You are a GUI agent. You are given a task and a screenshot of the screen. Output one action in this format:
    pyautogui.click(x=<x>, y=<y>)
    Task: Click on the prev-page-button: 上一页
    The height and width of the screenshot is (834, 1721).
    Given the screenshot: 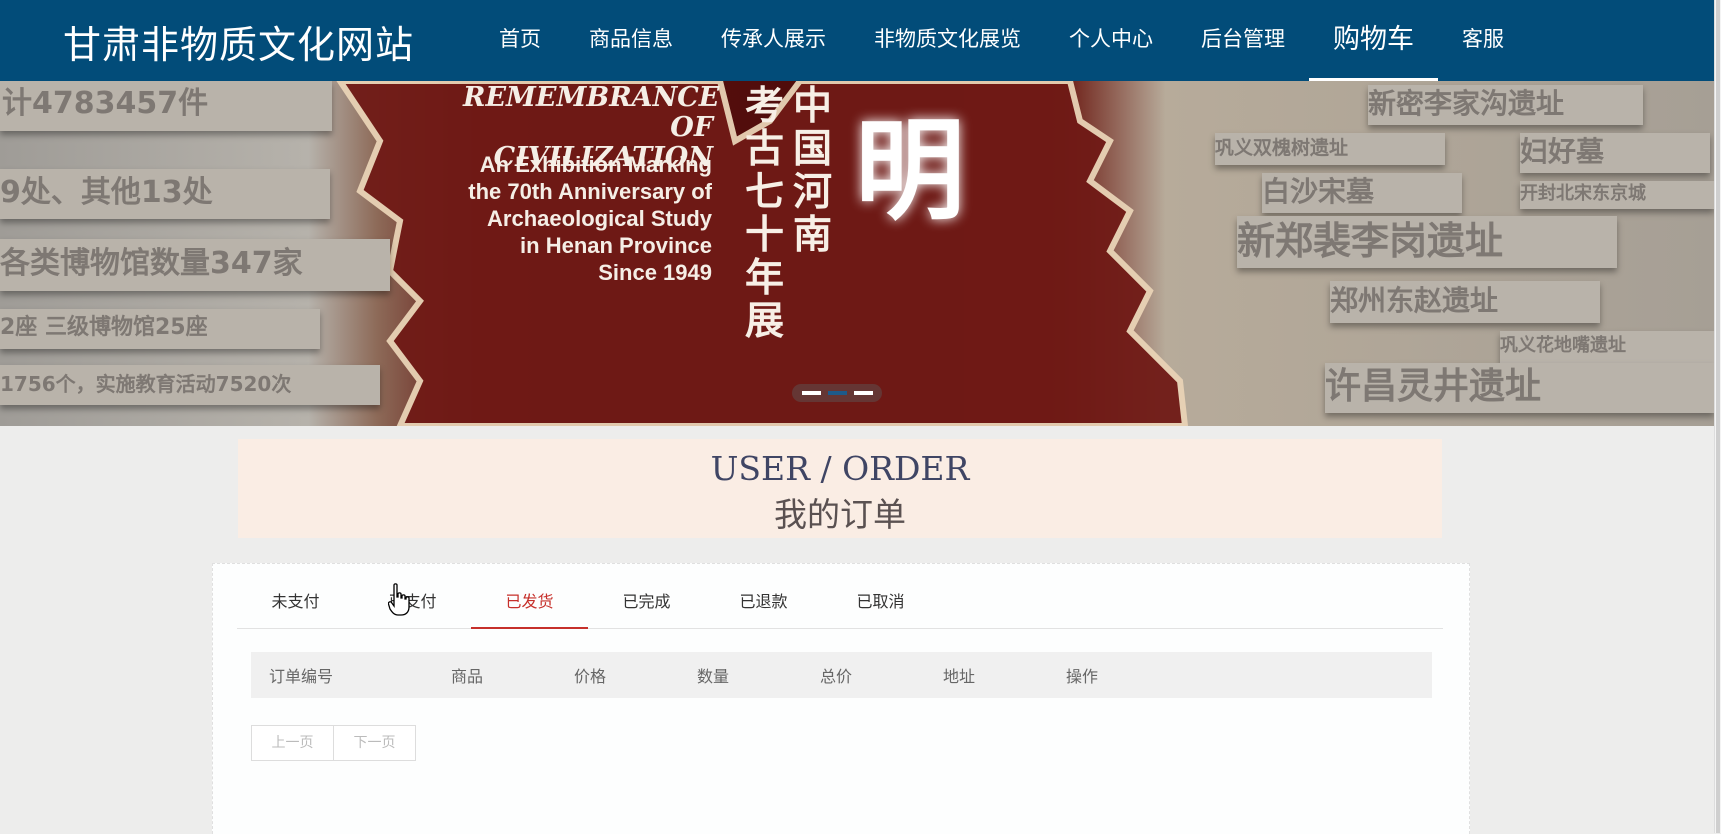 What is the action you would take?
    pyautogui.click(x=292, y=743)
    